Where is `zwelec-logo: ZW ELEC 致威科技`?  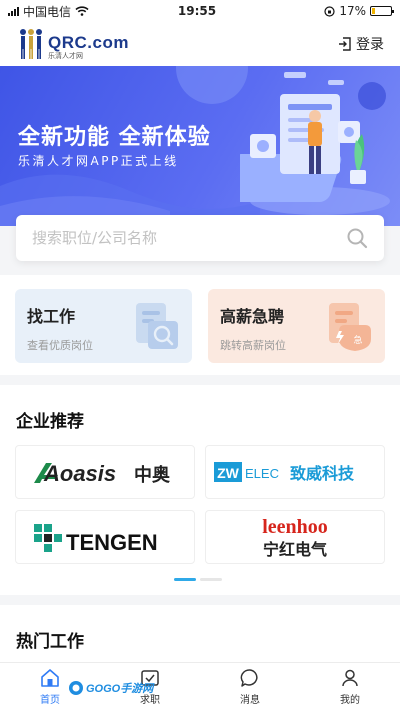
zwelec-logo: ZW ELEC 致威科技 is located at coordinates (284, 472).